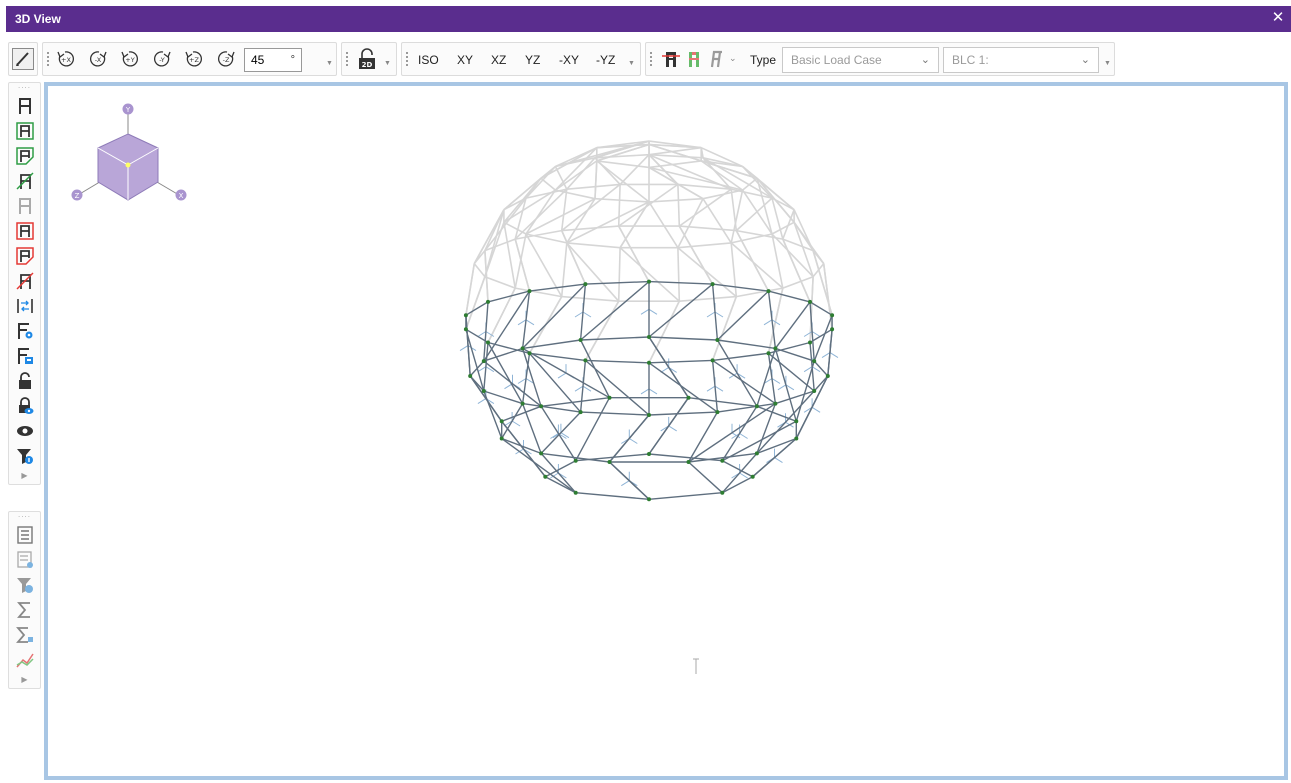  What do you see at coordinates (129, 152) in the screenshot?
I see `orientation-cube: Y X Z` at bounding box center [129, 152].